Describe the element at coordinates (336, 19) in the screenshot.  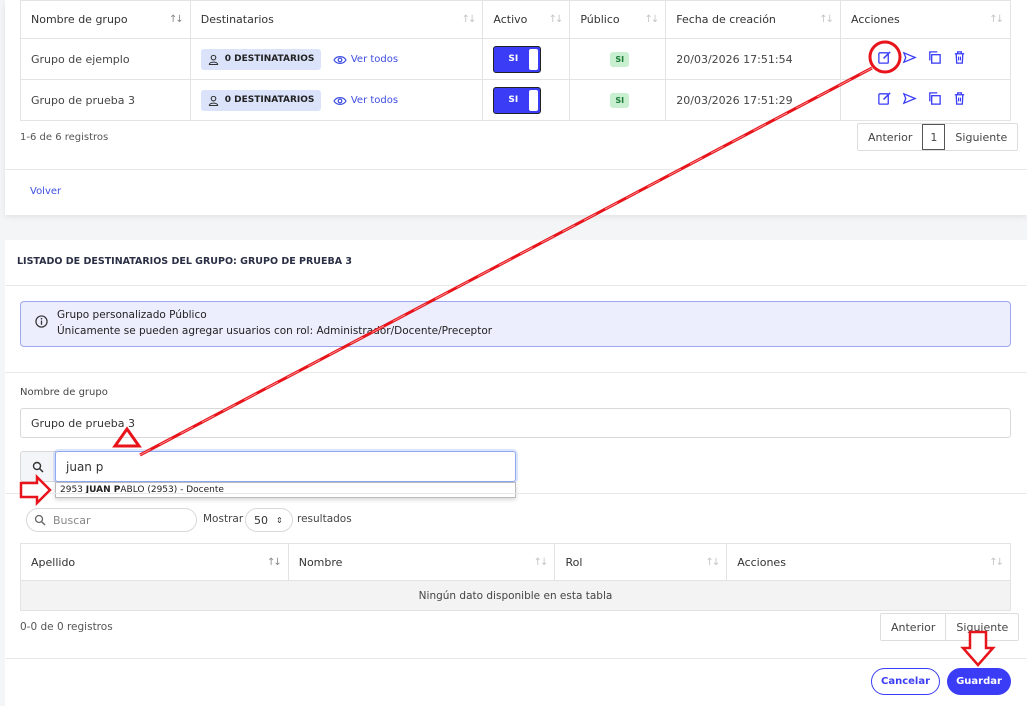
I see `col-destinatarios: Destinatarios ↑↓` at that location.